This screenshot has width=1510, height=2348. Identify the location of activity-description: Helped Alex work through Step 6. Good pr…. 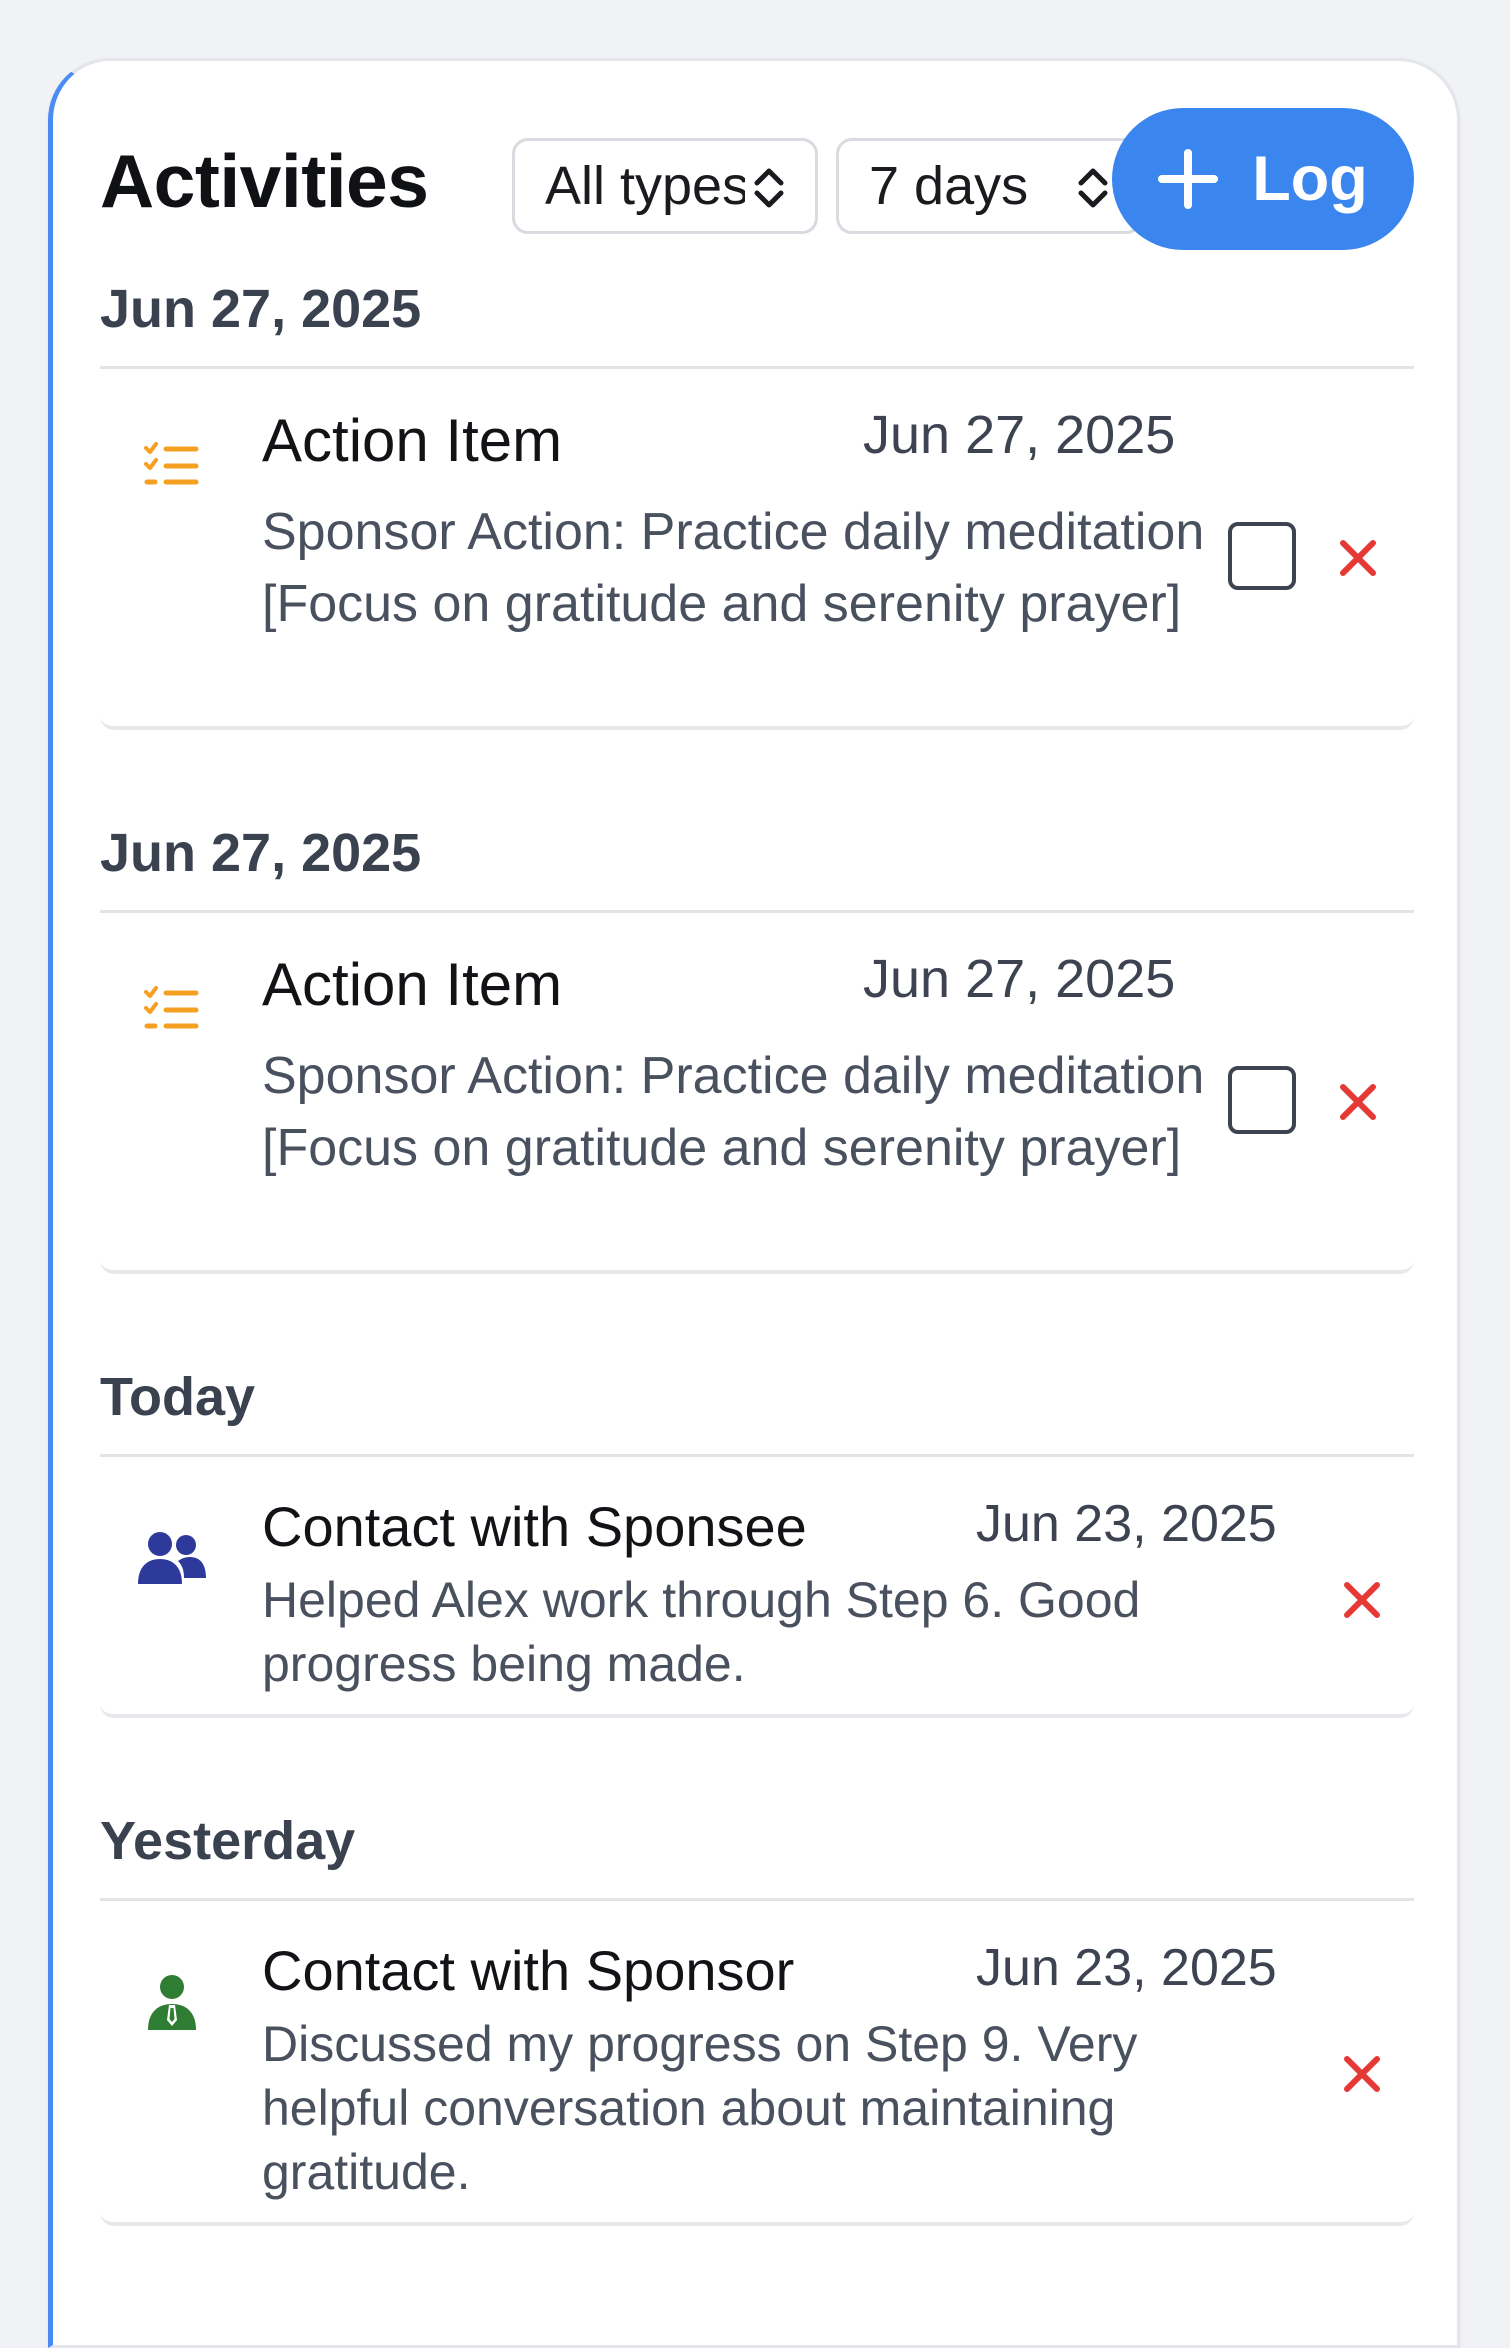
(701, 1632).